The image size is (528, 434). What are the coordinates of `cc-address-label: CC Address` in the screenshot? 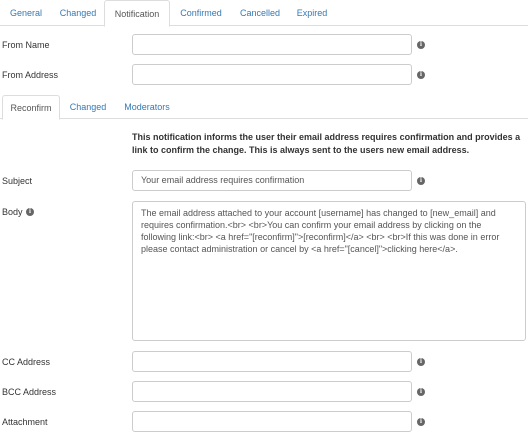 It's located at (26, 362).